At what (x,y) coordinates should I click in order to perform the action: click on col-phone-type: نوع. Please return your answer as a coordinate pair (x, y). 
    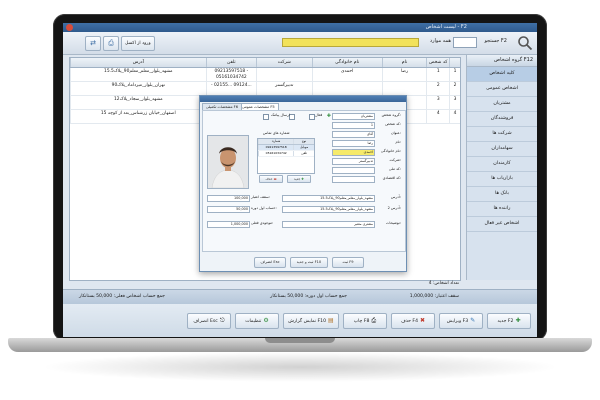
    Looking at the image, I should click on (303, 141).